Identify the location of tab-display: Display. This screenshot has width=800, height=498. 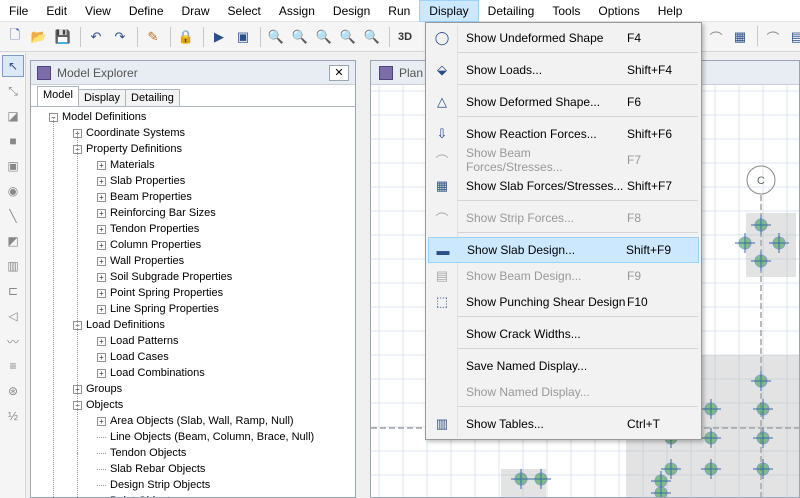
(102, 97).